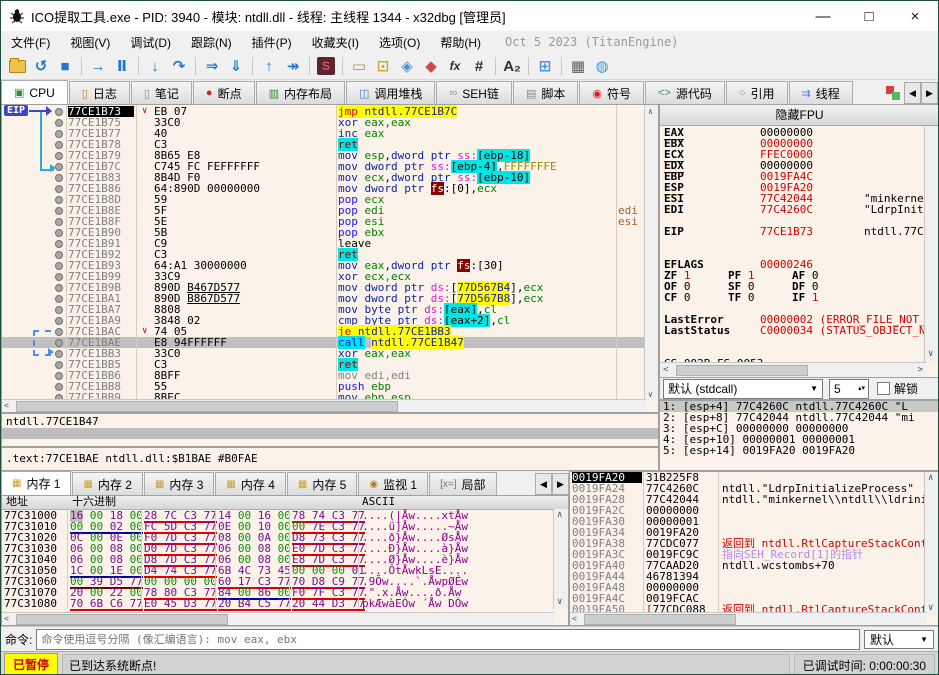  What do you see at coordinates (293, 66) in the screenshot?
I see `run-to-user-code-icon: ↠` at bounding box center [293, 66].